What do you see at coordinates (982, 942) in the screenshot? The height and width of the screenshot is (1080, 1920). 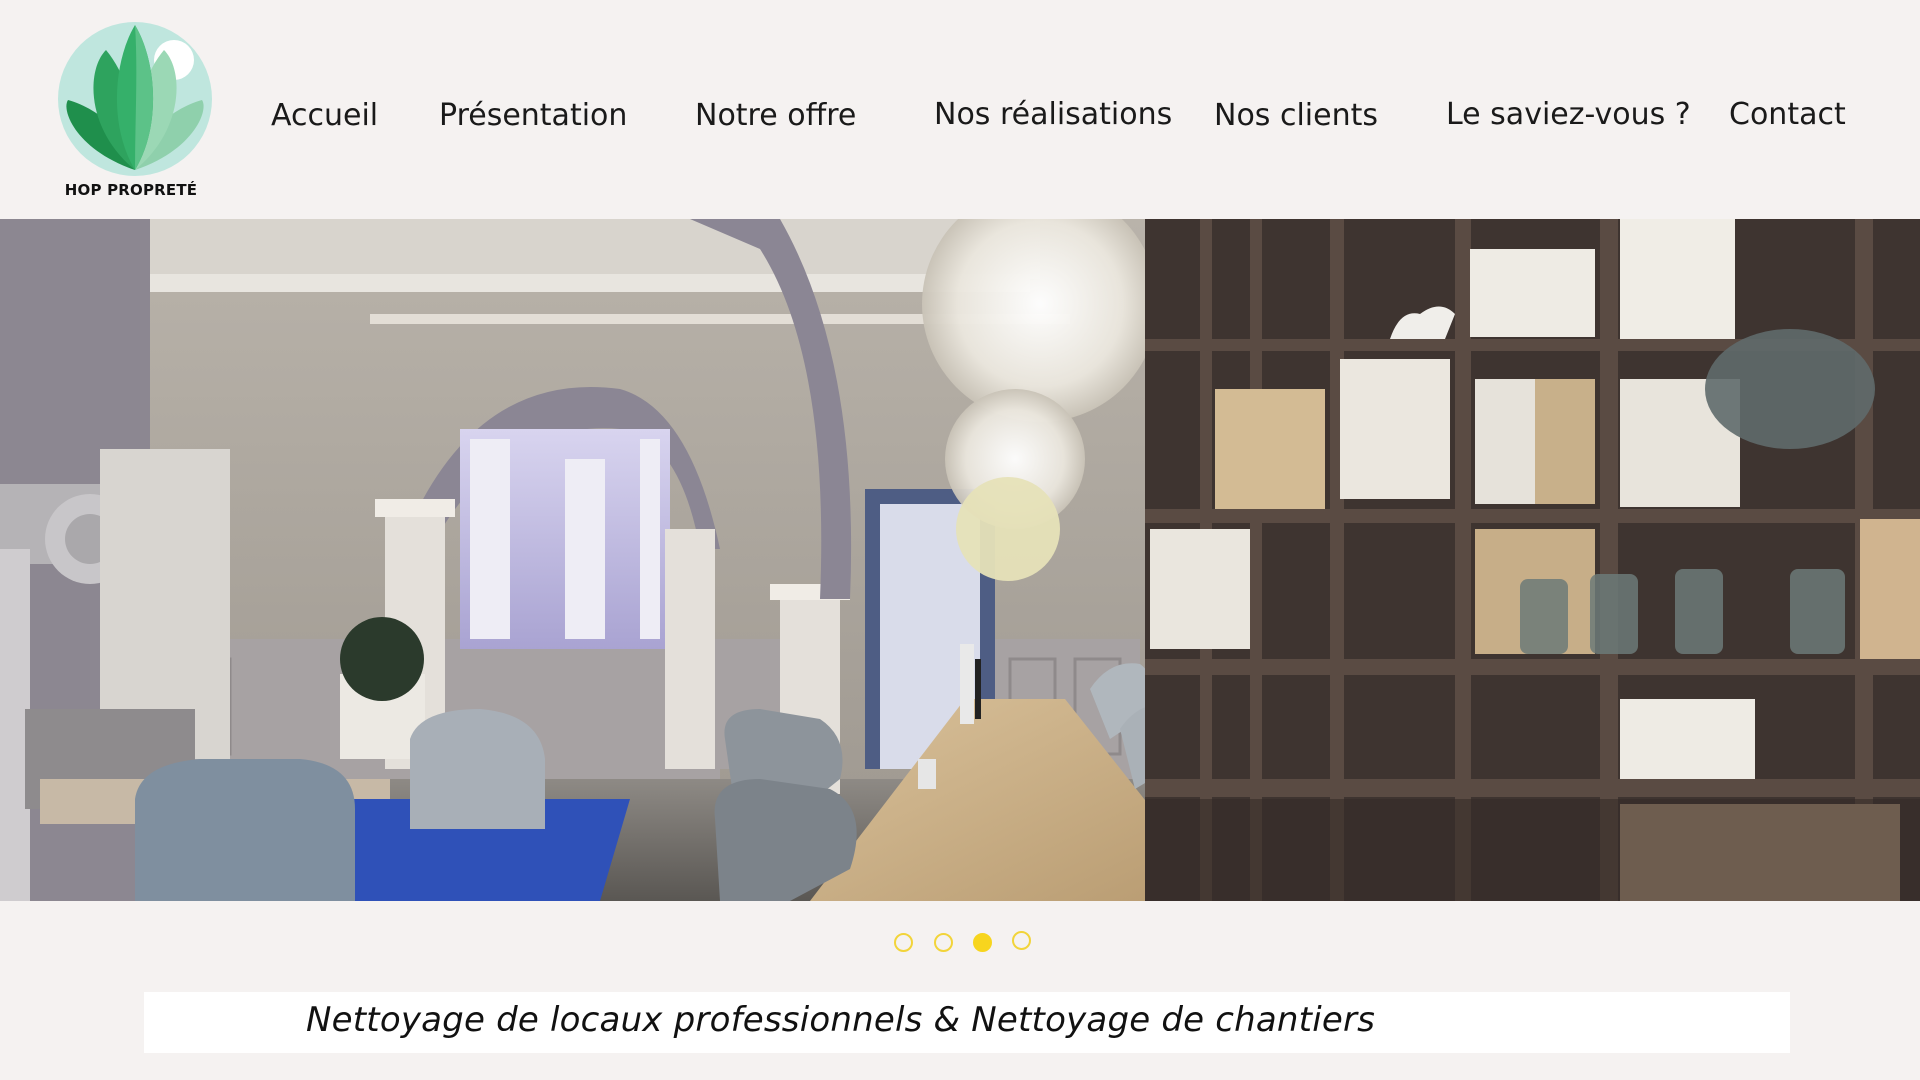 I see `slider-dot-3-active` at bounding box center [982, 942].